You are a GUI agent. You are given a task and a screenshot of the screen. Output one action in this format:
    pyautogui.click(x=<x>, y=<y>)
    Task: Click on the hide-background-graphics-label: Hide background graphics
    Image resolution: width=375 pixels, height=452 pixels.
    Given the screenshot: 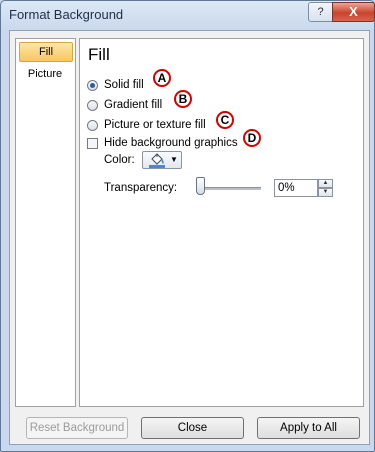 What is the action you would take?
    pyautogui.click(x=171, y=143)
    